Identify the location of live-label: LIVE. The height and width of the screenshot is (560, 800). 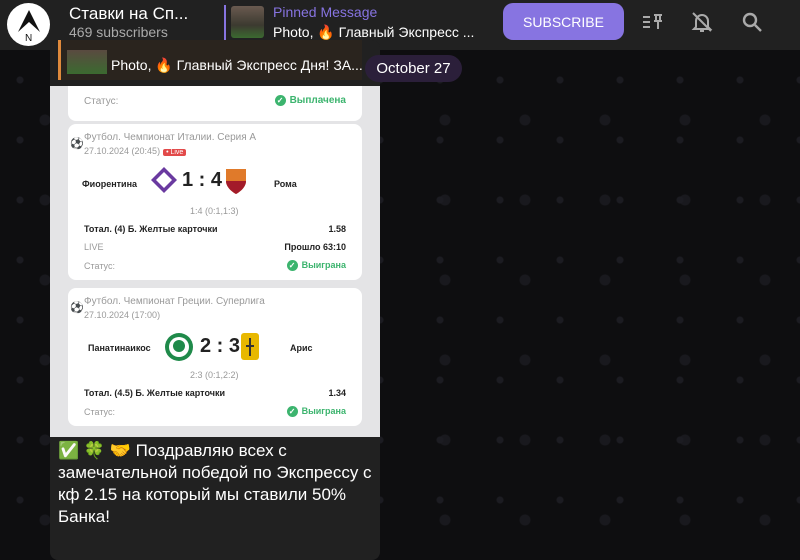
(94, 247).